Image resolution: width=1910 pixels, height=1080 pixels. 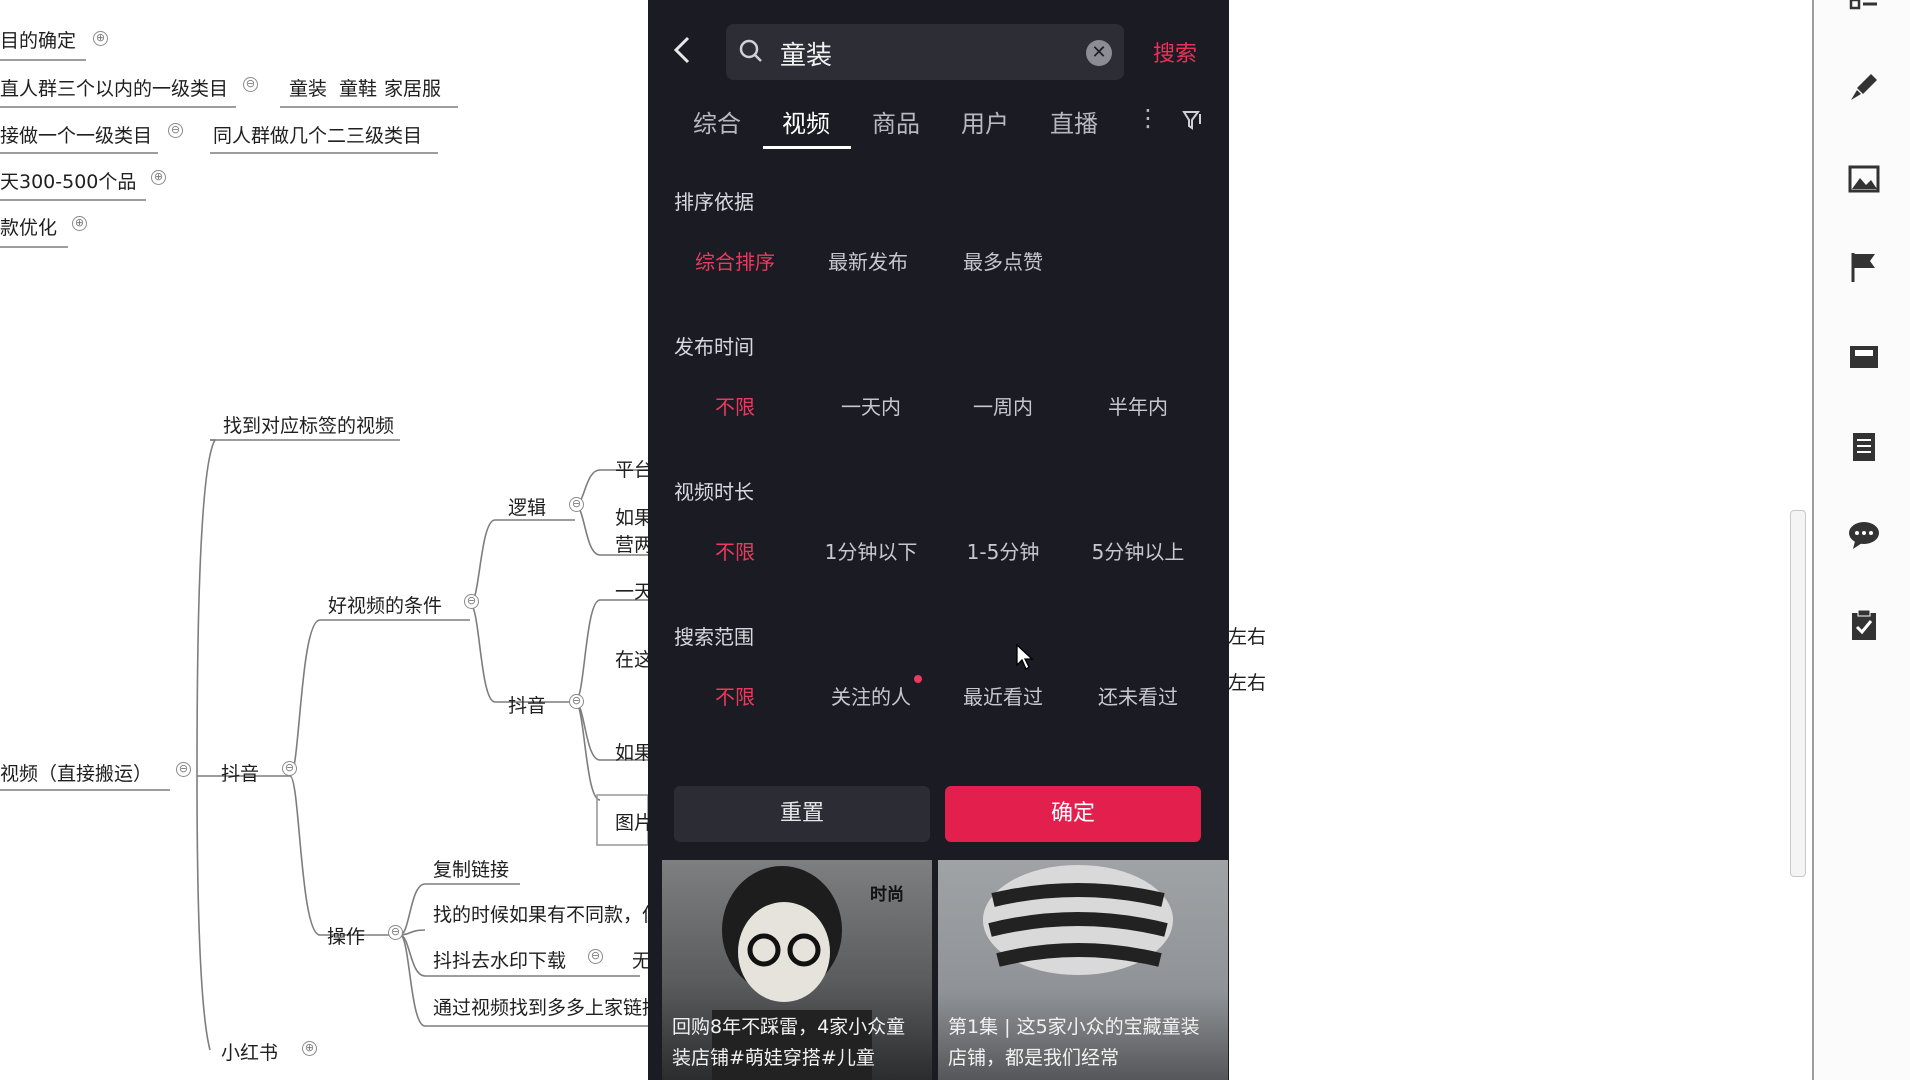 I want to click on mindmap-node: 童装, so click(x=308, y=87).